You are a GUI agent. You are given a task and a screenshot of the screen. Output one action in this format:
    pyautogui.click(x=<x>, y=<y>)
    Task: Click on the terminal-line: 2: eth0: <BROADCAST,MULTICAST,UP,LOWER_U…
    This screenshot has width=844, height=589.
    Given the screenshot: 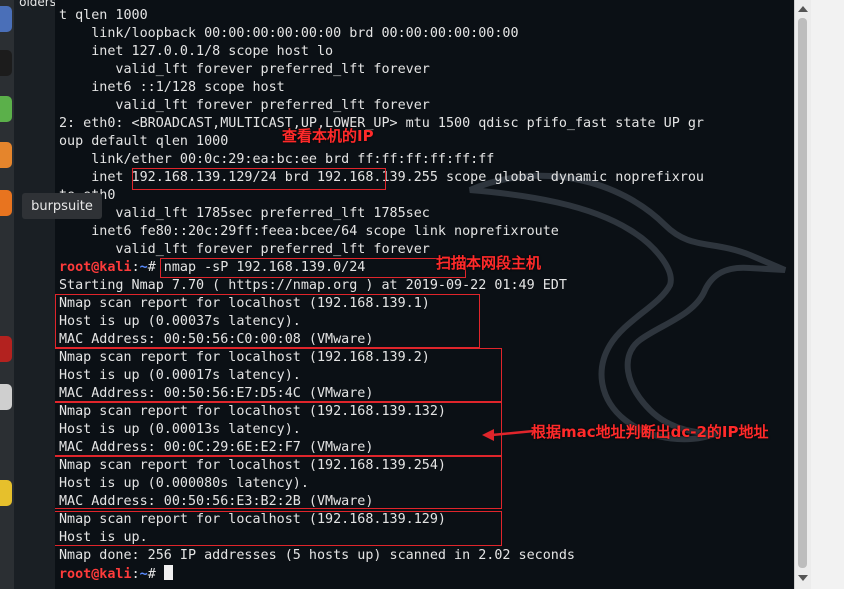 What is the action you would take?
    pyautogui.click(x=381, y=123)
    